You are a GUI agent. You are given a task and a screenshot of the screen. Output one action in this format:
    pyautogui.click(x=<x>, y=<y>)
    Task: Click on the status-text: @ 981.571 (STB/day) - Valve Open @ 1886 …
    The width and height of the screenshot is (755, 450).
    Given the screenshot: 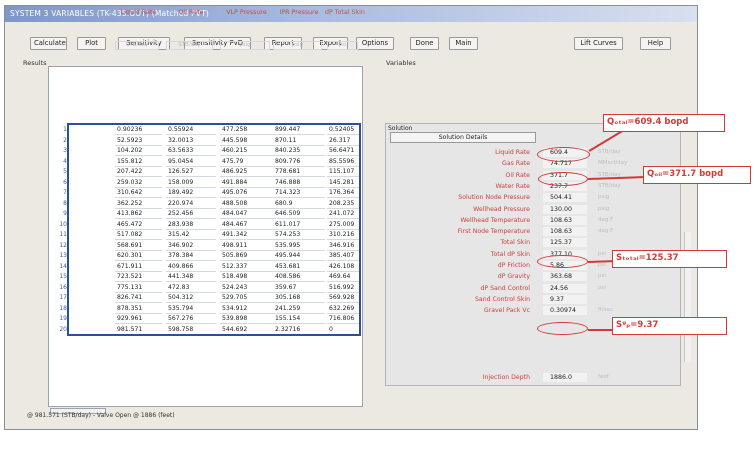 What is the action you would take?
    pyautogui.click(x=101, y=415)
    